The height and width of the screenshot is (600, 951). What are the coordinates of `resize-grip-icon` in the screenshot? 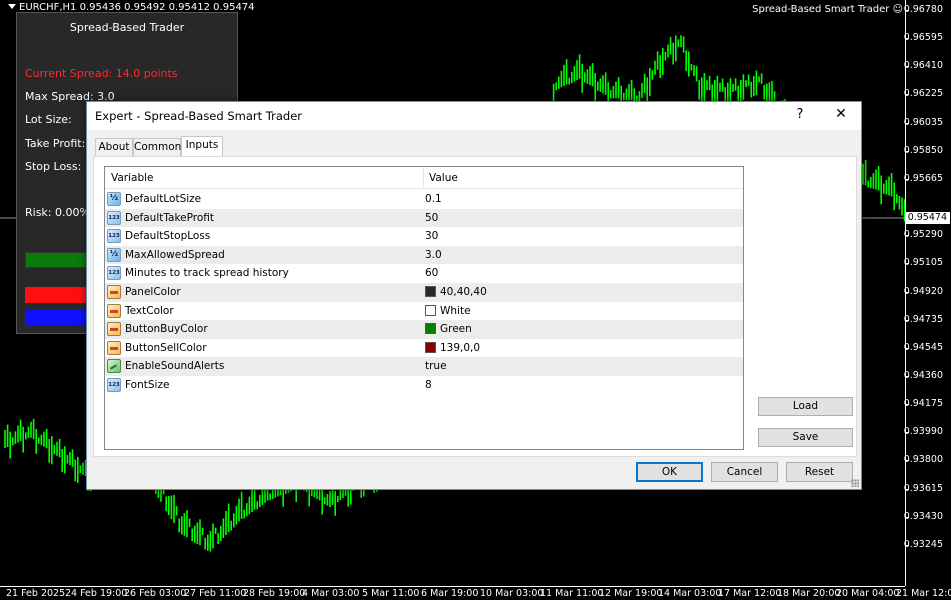 It's located at (855, 483).